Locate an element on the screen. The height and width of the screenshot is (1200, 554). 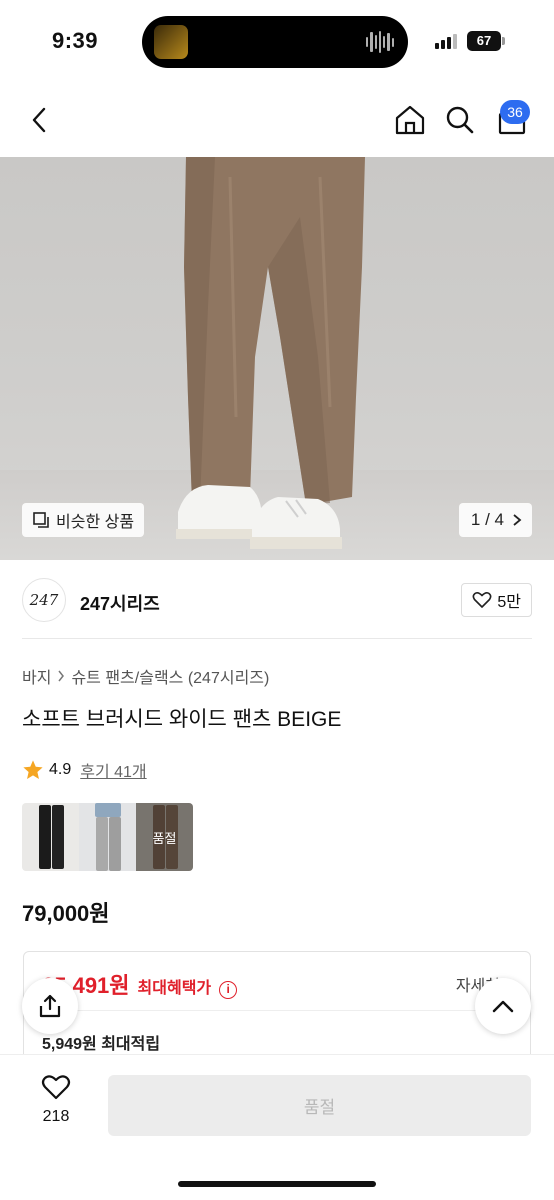
brand-name: 247시리즈 is located at coordinates (120, 603).